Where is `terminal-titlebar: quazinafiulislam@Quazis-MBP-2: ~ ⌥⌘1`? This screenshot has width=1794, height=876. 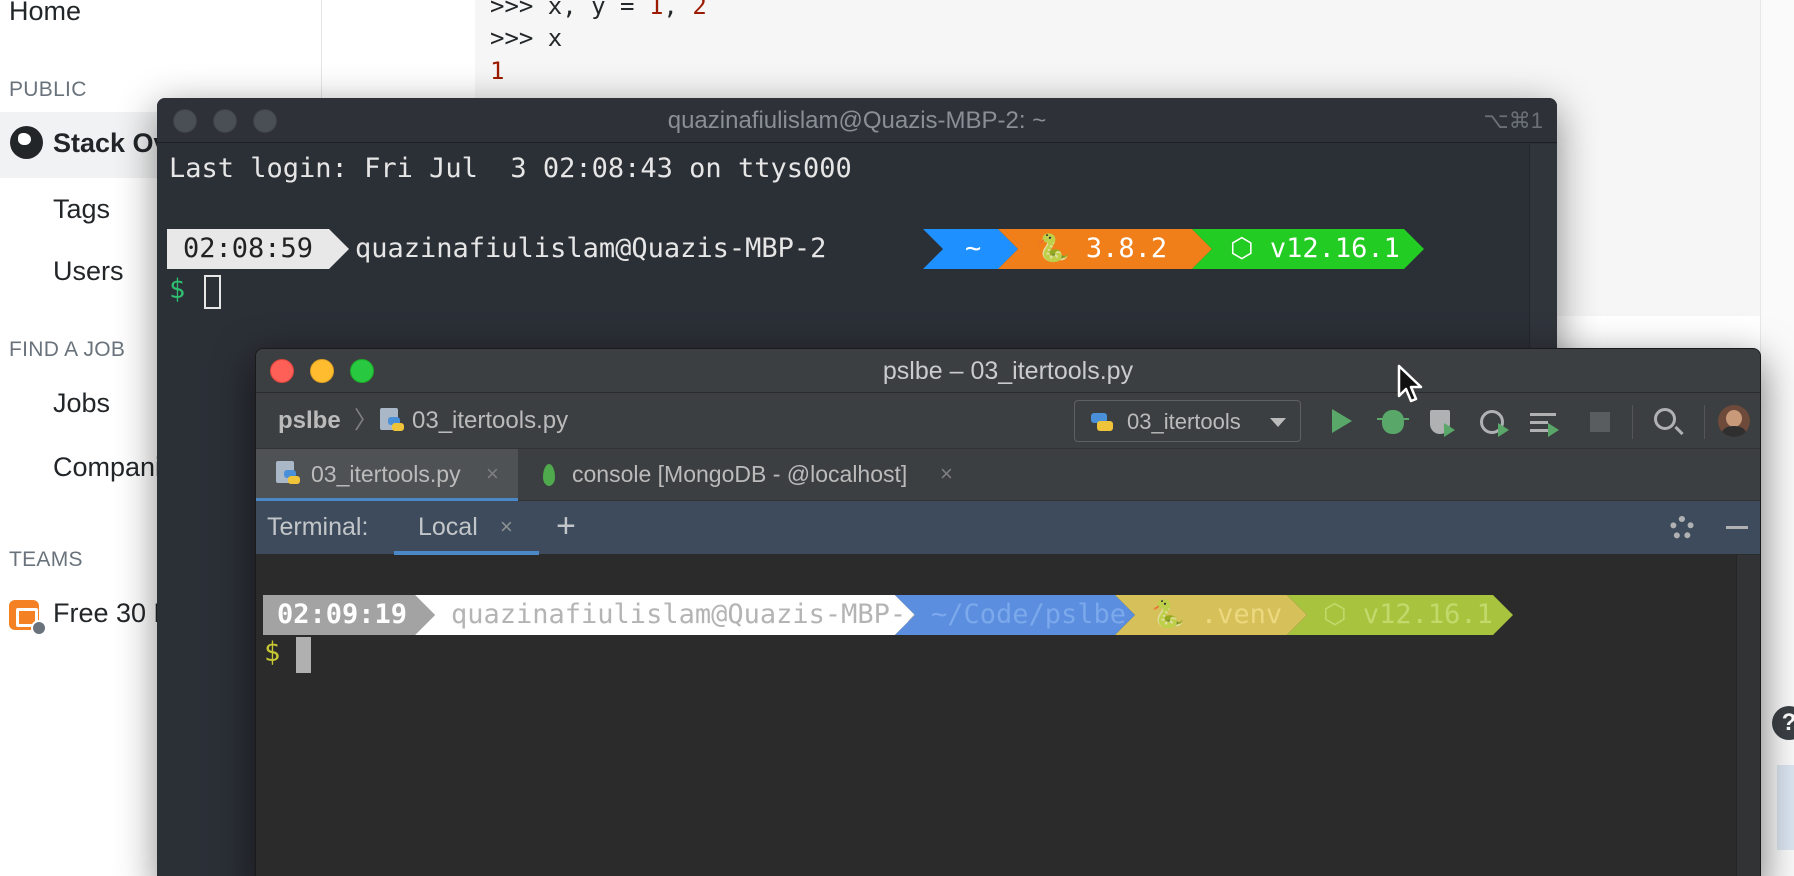 terminal-titlebar: quazinafiulislam@Quazis-MBP-2: ~ ⌥⌘1 is located at coordinates (857, 120).